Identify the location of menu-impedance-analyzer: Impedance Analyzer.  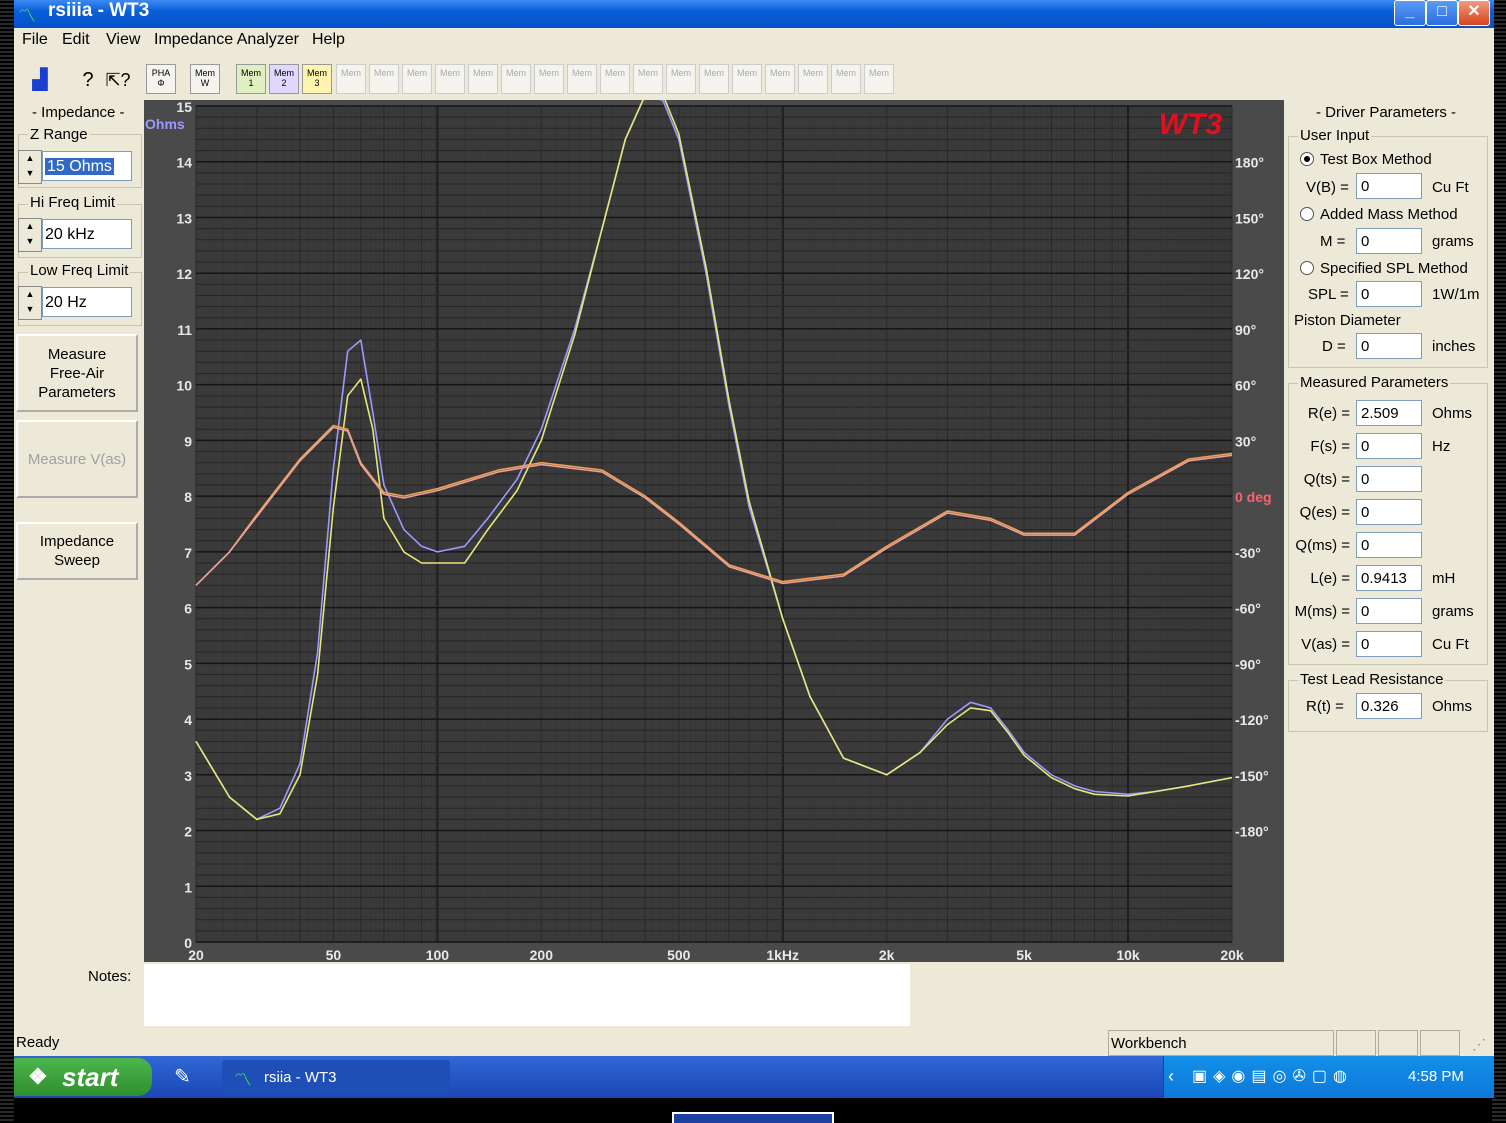
(226, 40).